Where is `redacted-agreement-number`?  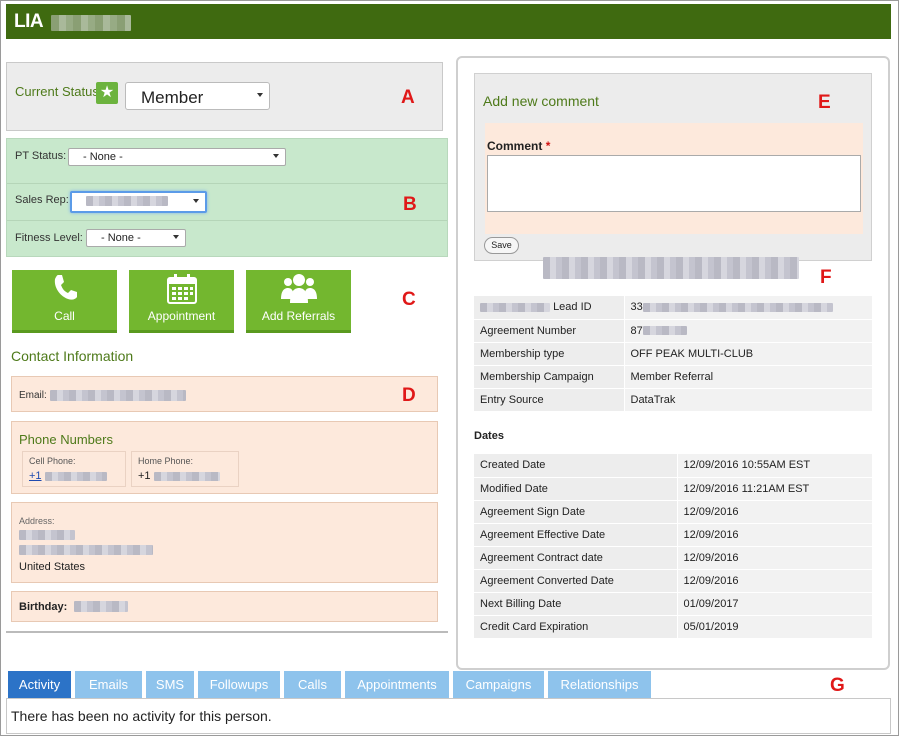 redacted-agreement-number is located at coordinates (664, 331).